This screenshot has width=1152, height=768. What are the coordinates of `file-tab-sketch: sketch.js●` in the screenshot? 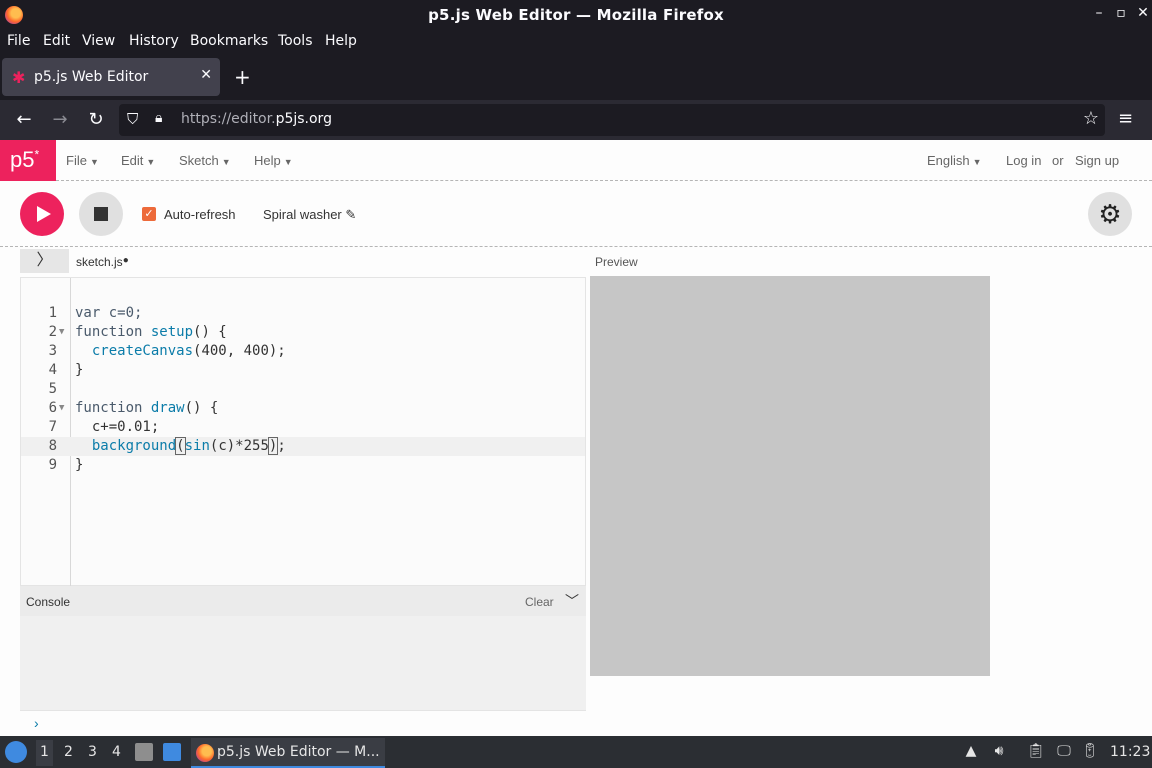 It's located at (102, 262).